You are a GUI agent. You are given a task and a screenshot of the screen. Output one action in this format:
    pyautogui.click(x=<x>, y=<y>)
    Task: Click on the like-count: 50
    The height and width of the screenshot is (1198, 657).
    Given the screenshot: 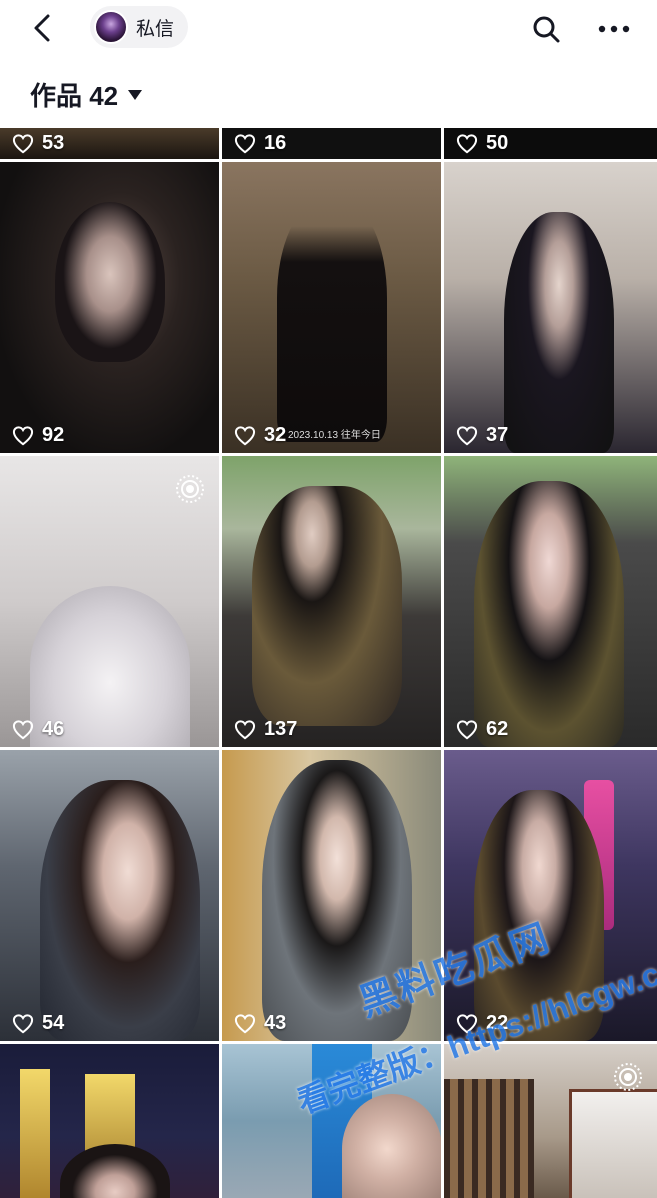 What is the action you would take?
    pyautogui.click(x=482, y=143)
    